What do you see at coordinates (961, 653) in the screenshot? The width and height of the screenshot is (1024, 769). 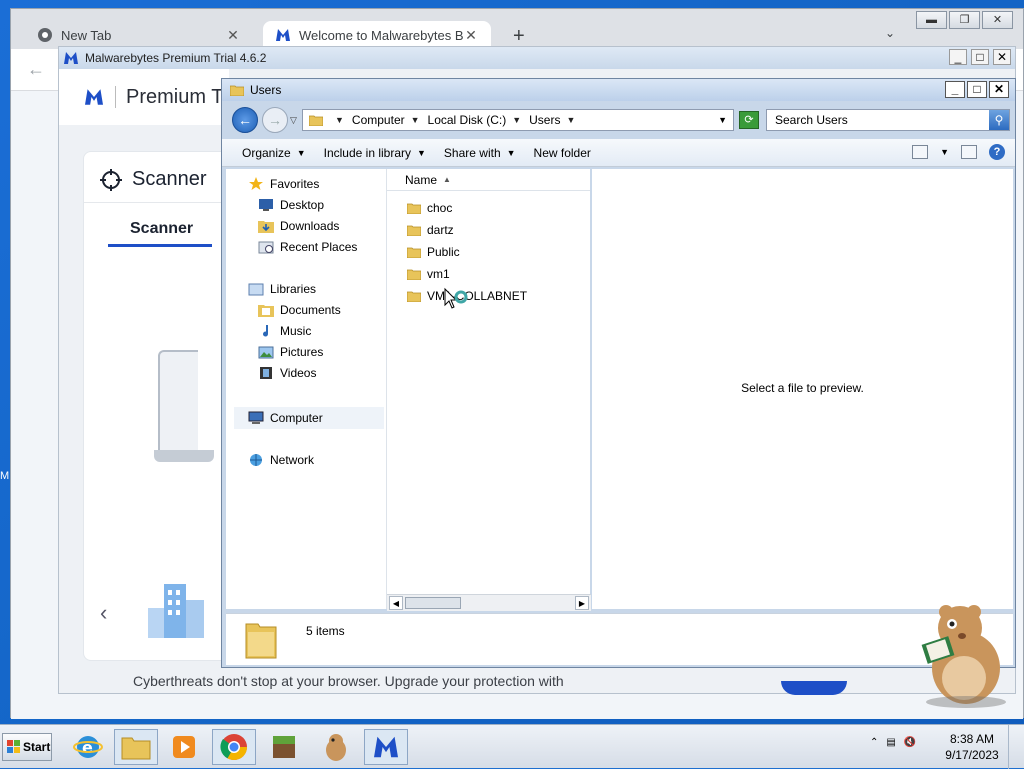 I see `hamster-desktop-pet-icon` at bounding box center [961, 653].